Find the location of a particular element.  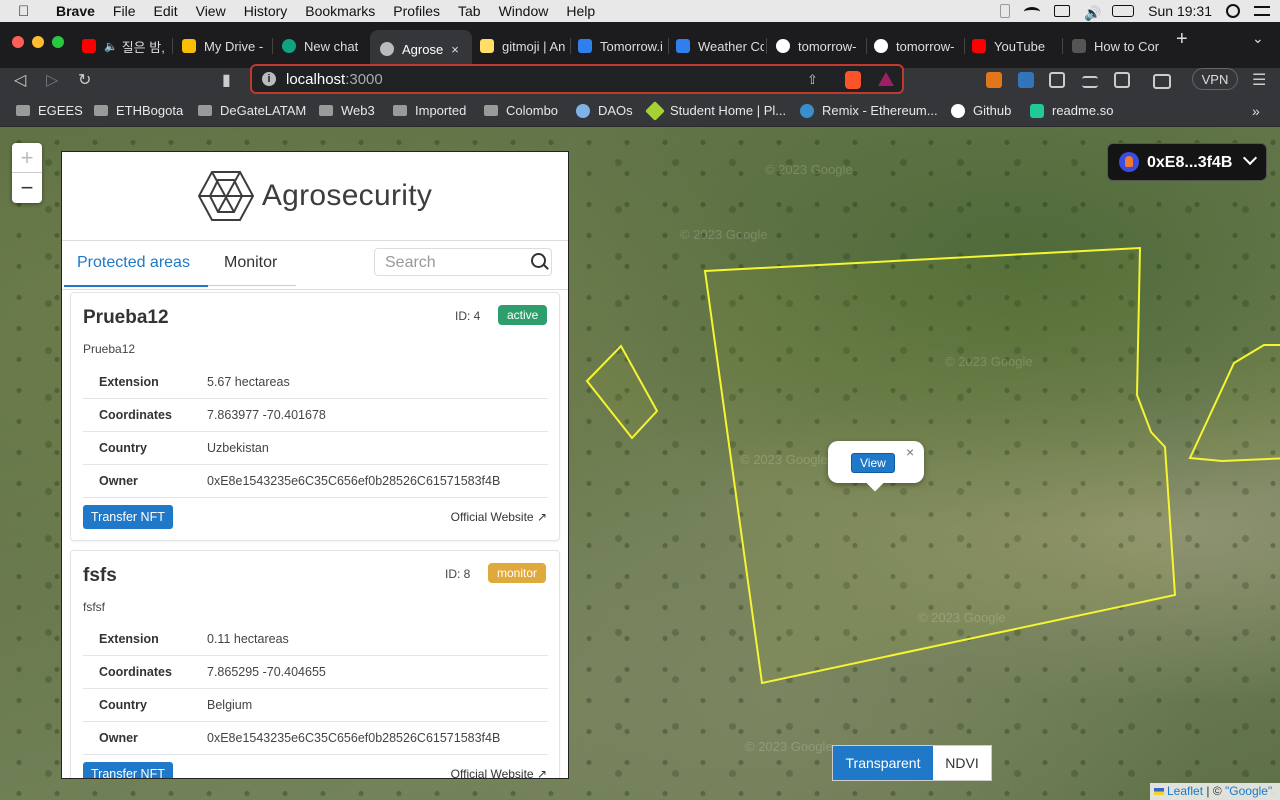

browser-tab: gitmoji | An is located at coordinates (524, 46).